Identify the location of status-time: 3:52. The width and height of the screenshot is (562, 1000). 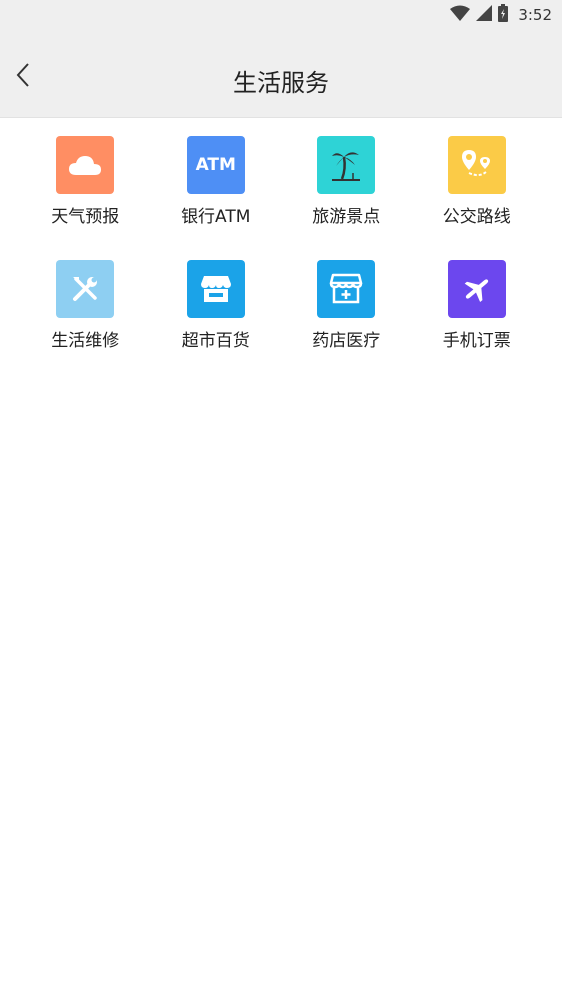
(535, 15).